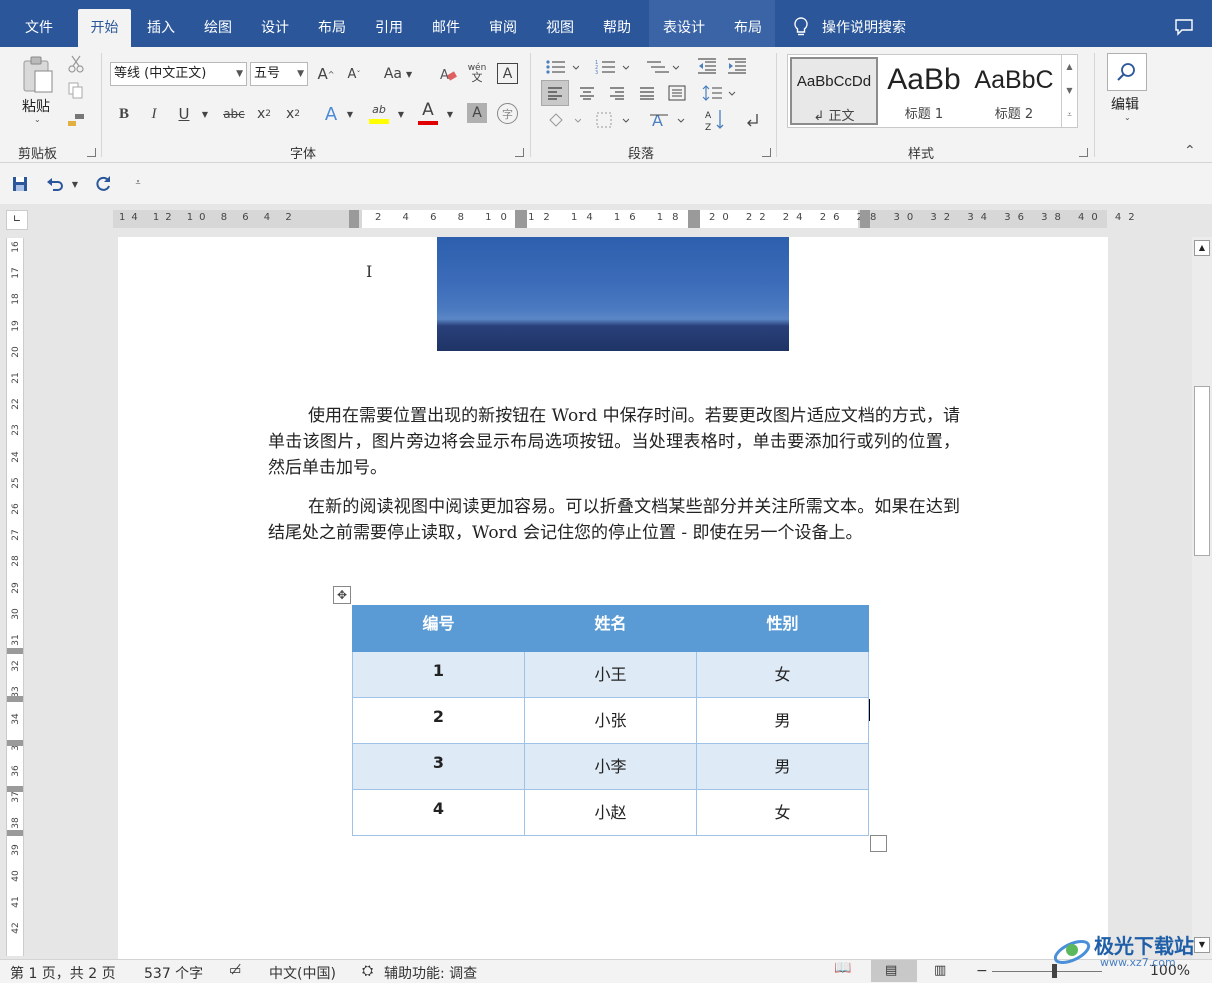 This screenshot has width=1212, height=983. Describe the element at coordinates (610, 812) in the screenshot. I see `table-cell: 小赵` at that location.